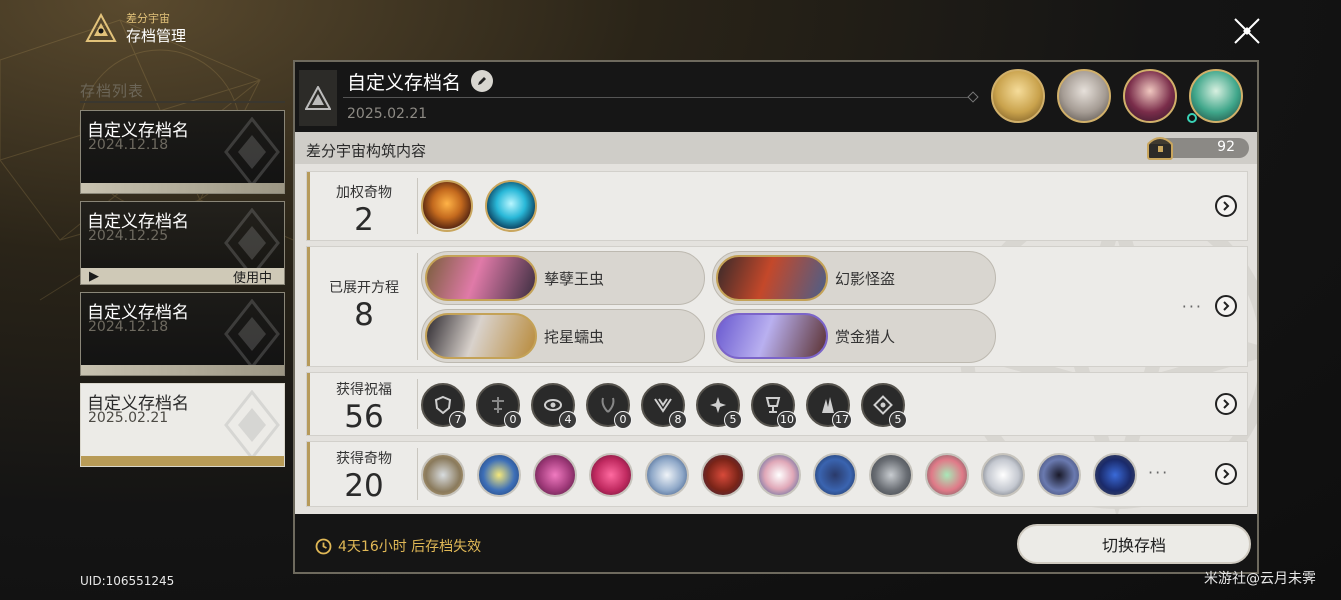 This screenshot has width=1341, height=600. Describe the element at coordinates (678, 420) in the screenshot. I see `blessing-count: 8` at that location.